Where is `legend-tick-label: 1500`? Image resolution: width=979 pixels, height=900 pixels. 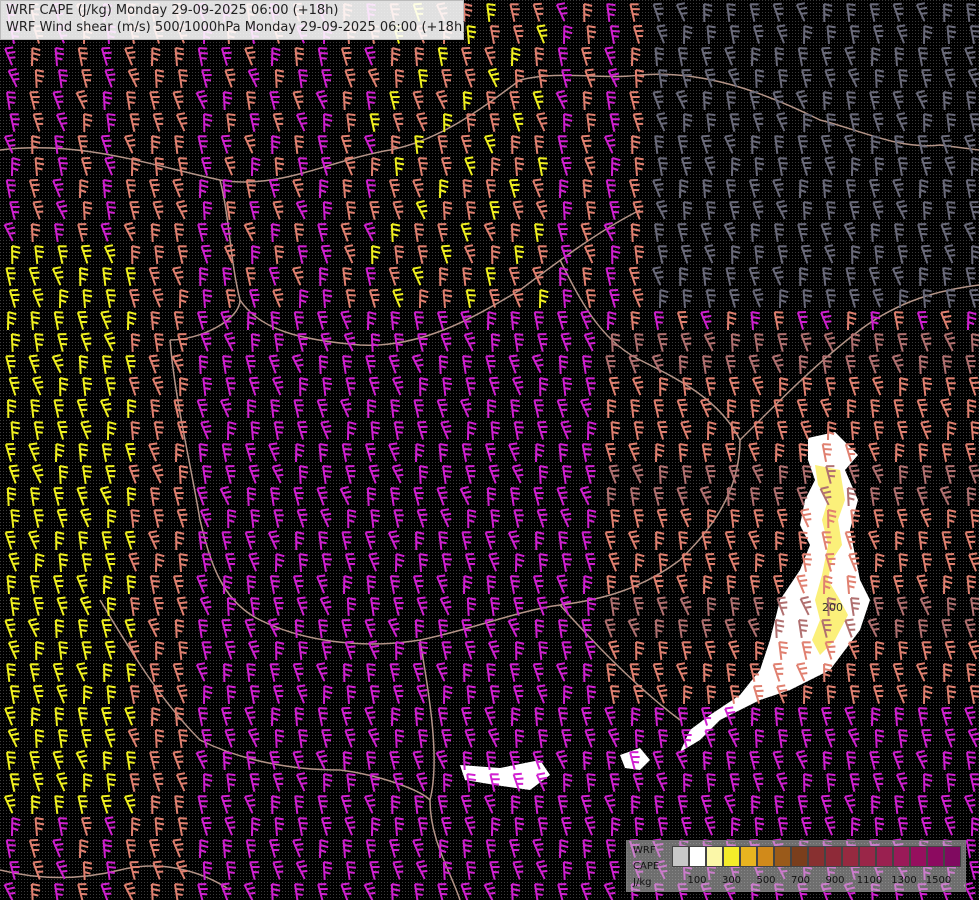
legend-tick-label: 1500 is located at coordinates (938, 880).